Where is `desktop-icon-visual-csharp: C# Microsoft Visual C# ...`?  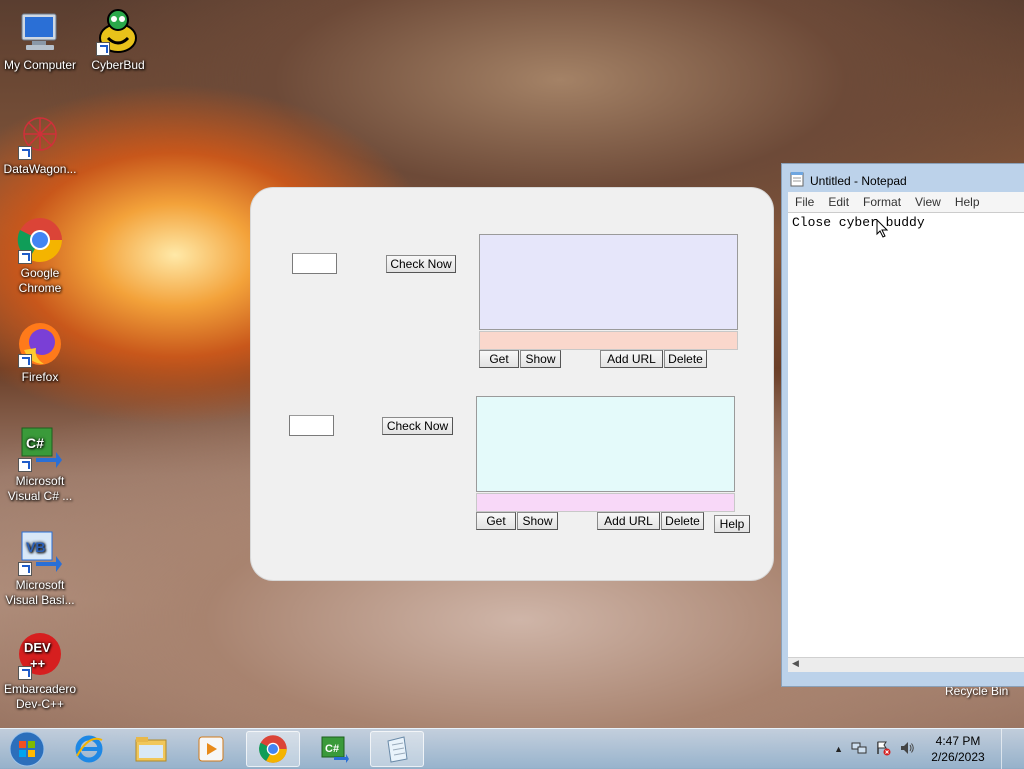
desktop-icon-visual-csharp: C# Microsoft Visual C# ... is located at coordinates (40, 464).